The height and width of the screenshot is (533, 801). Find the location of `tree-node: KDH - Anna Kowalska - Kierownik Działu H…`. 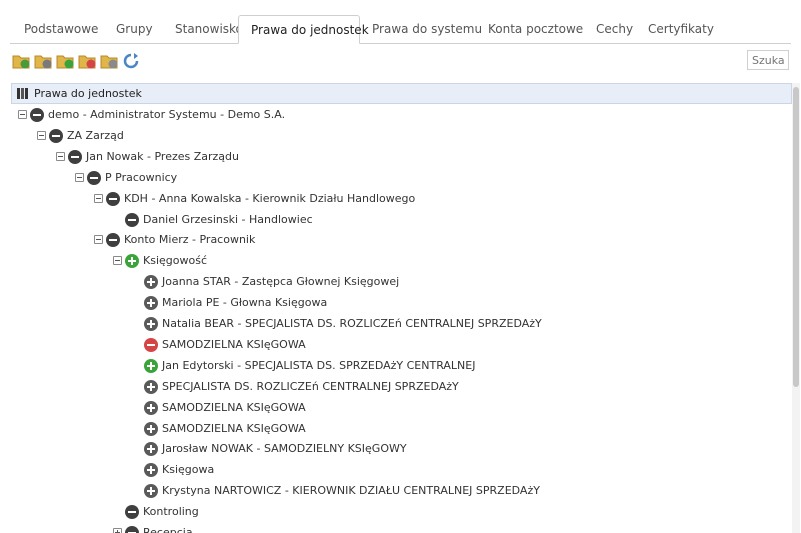

tree-node: KDH - Anna Kowalska - Kierownik Działu H… is located at coordinates (401, 199).